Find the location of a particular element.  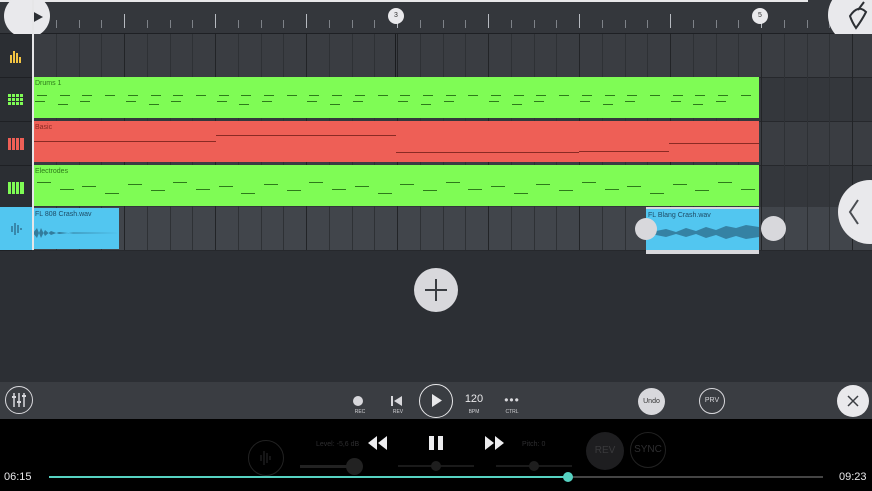

pitch-label: Pitch: 0 is located at coordinates (534, 444).